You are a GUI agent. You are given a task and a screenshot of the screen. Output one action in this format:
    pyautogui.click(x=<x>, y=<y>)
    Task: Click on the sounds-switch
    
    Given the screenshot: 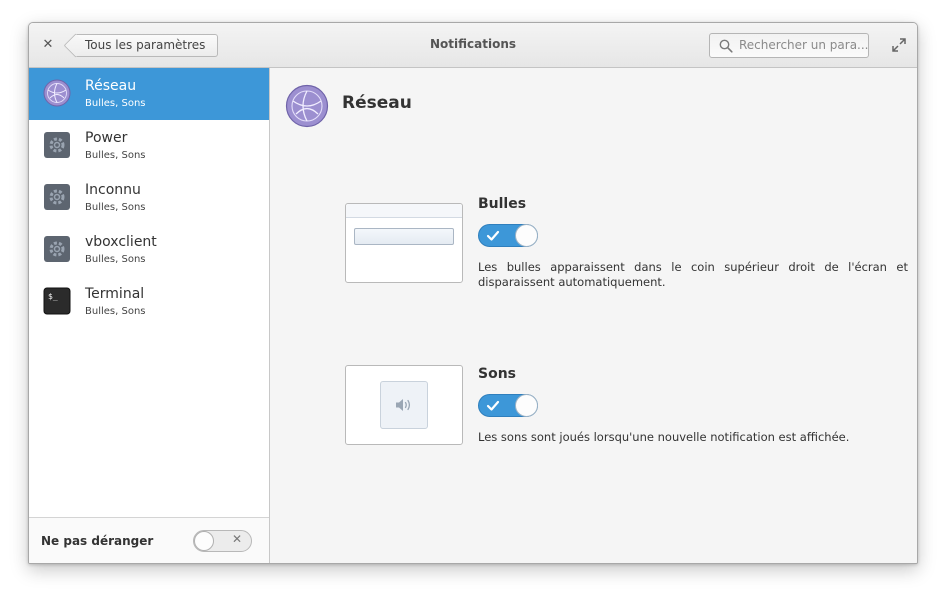 What is the action you would take?
    pyautogui.click(x=508, y=405)
    